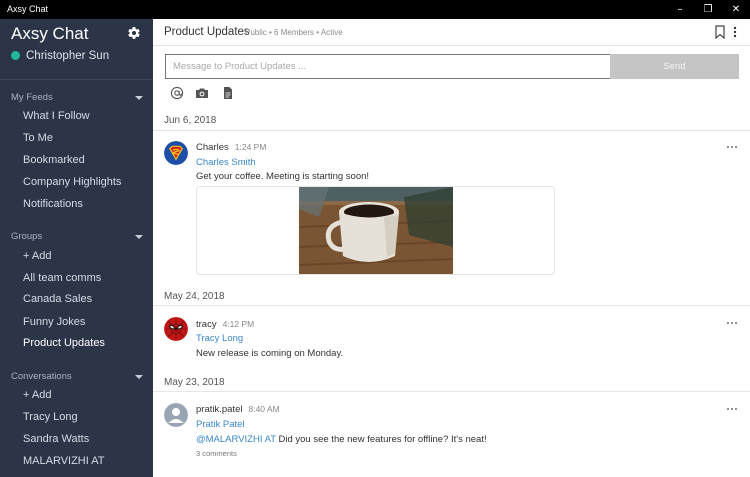 The width and height of the screenshot is (750, 477). What do you see at coordinates (72, 182) in the screenshot?
I see `sidebar-item-company-highlights: Company Highlights` at bounding box center [72, 182].